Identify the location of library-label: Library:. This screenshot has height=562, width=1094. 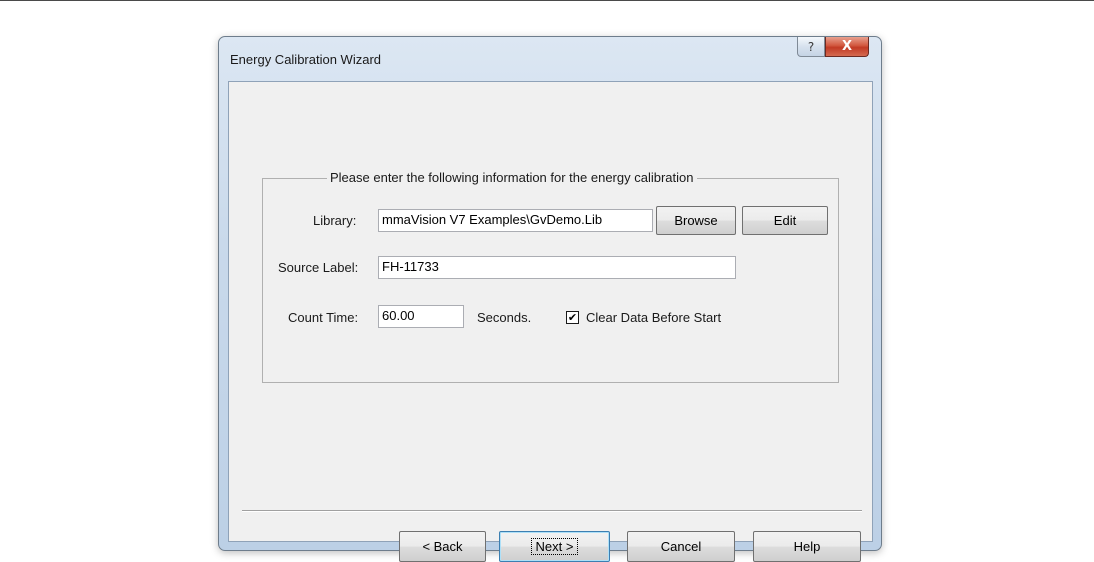
(335, 220).